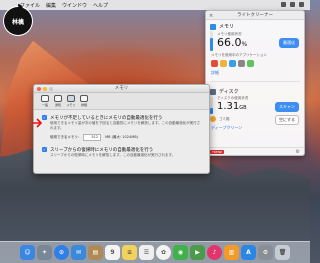 Image resolution: width=320 pixels, height=263 pixels. What do you see at coordinates (78, 252) in the screenshot?
I see `dock-mail-icon: ✉` at bounding box center [78, 252].